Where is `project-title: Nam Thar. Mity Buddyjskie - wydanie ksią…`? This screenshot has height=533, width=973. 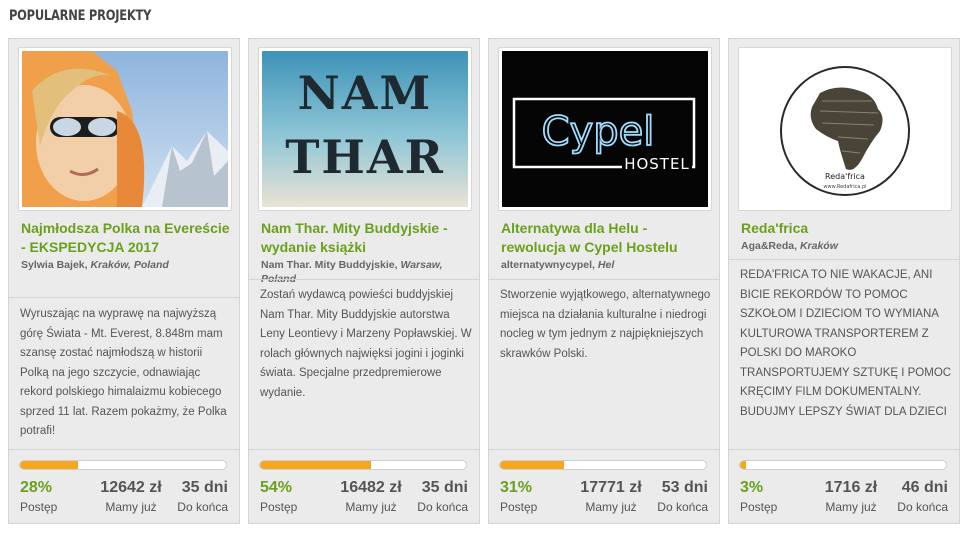 project-title: Nam Thar. Mity Buddyjskie - wydanie ksią… is located at coordinates (367, 252).